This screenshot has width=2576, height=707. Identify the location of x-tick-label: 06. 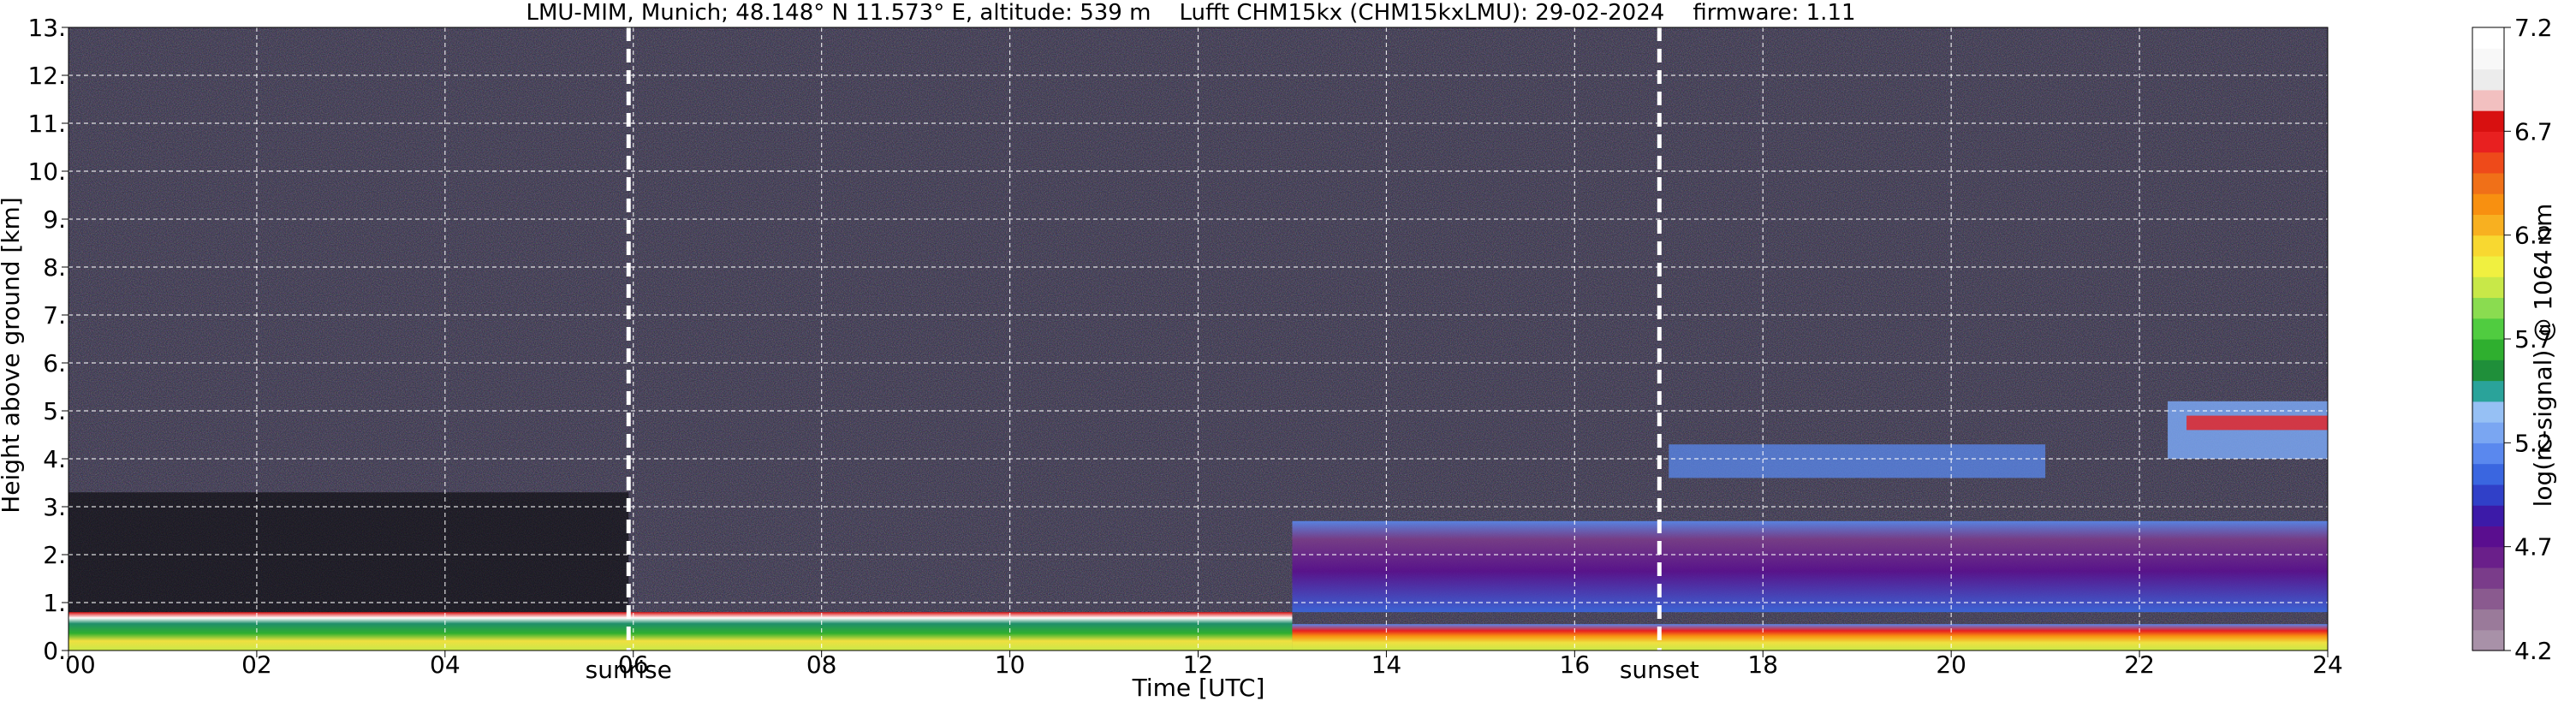
(633, 665).